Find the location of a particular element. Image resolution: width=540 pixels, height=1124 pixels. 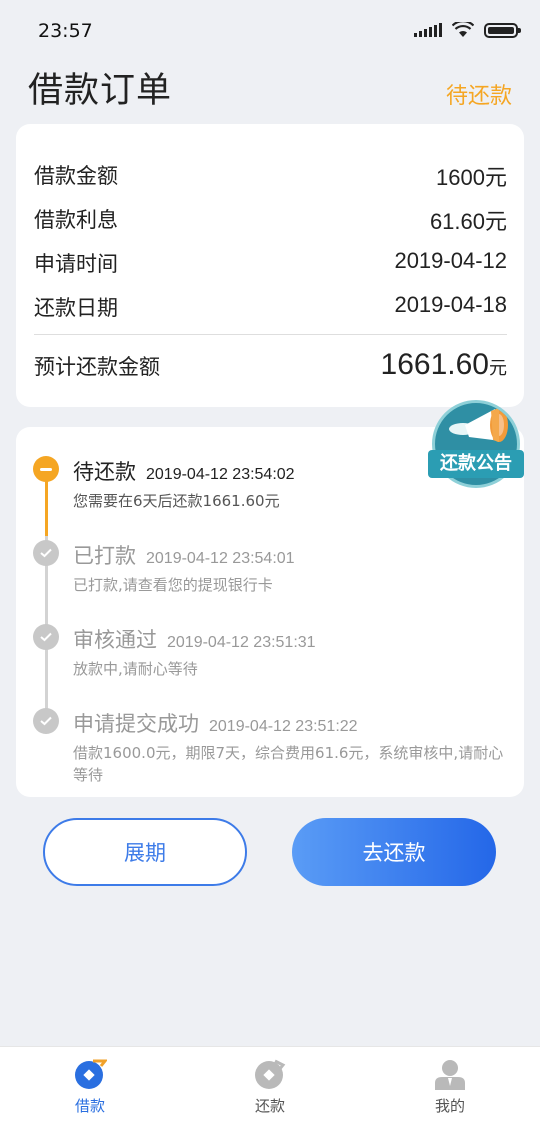

total-repay-unit: 元 is located at coordinates (498, 368).